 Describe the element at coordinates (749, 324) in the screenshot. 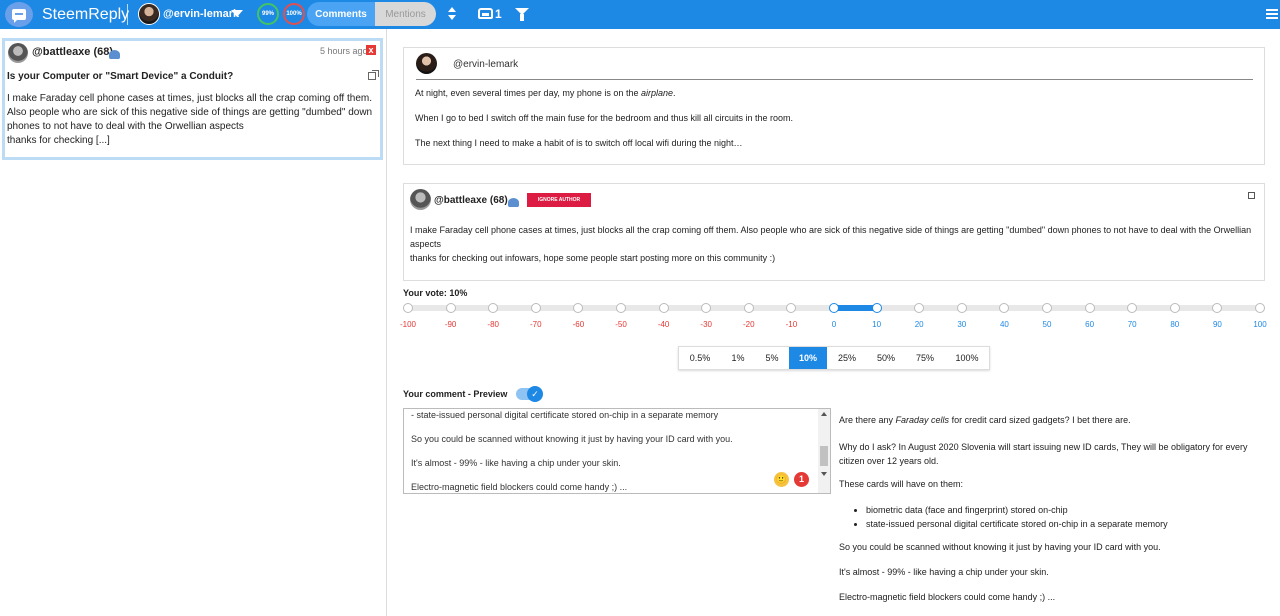

I see `slider-label: -20` at that location.